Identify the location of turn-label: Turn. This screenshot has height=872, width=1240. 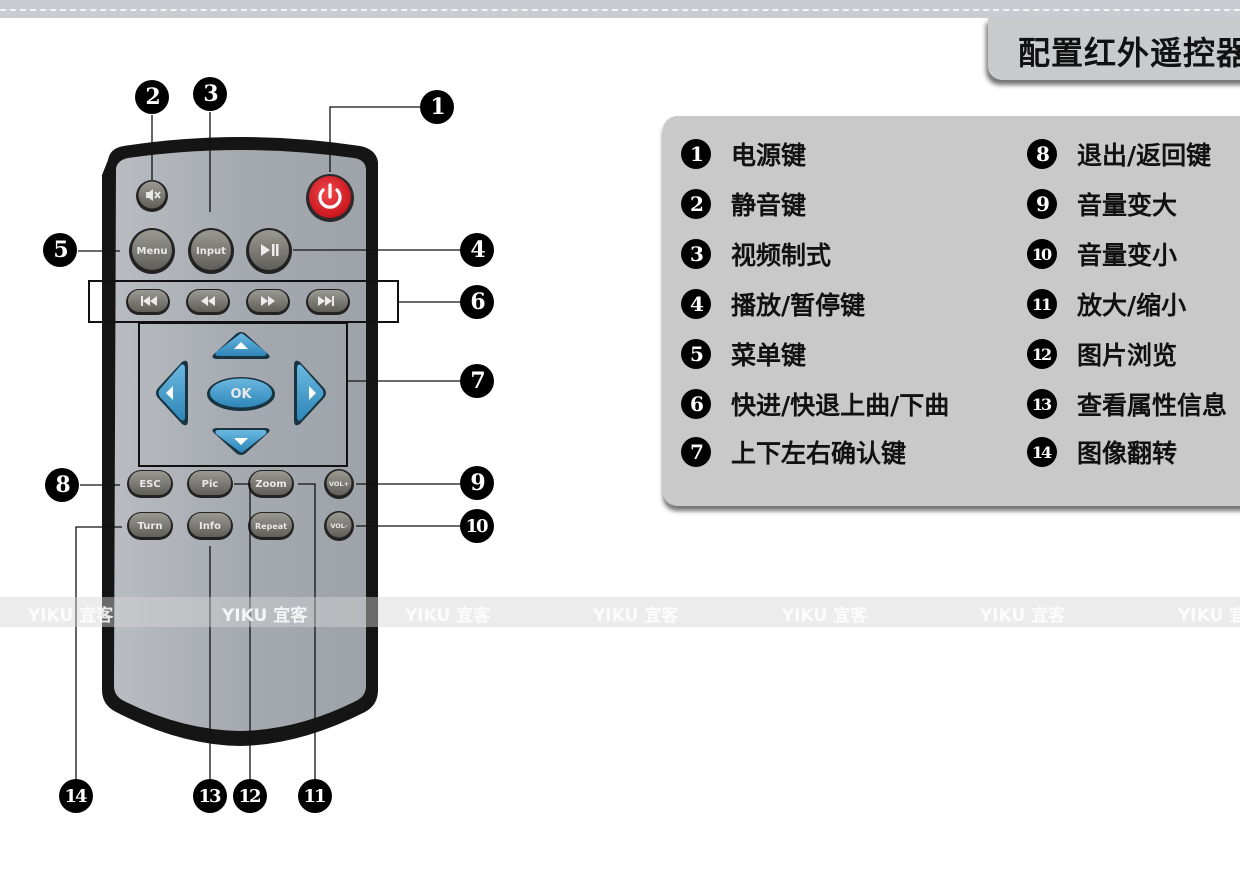
(150, 526).